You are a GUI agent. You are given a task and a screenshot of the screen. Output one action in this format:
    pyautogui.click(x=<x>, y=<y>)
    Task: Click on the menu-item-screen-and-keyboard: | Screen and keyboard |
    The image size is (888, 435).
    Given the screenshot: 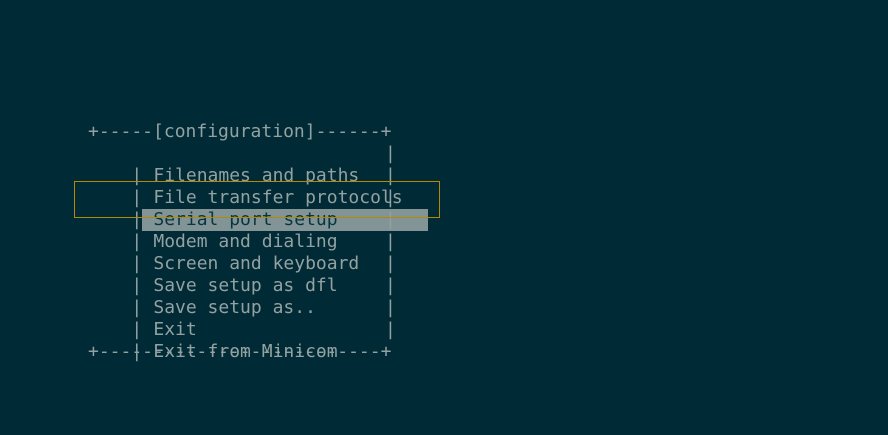 What is the action you would take?
    pyautogui.click(x=244, y=252)
    